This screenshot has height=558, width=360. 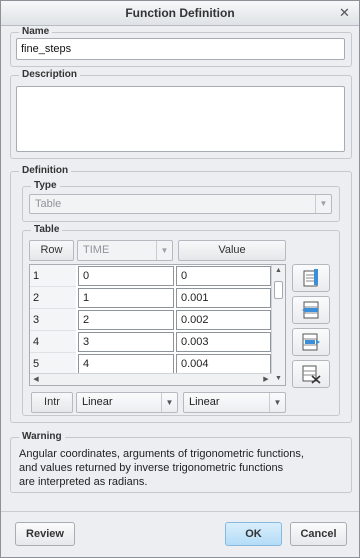 What do you see at coordinates (253, 534) in the screenshot?
I see `ok-button: OK` at bounding box center [253, 534].